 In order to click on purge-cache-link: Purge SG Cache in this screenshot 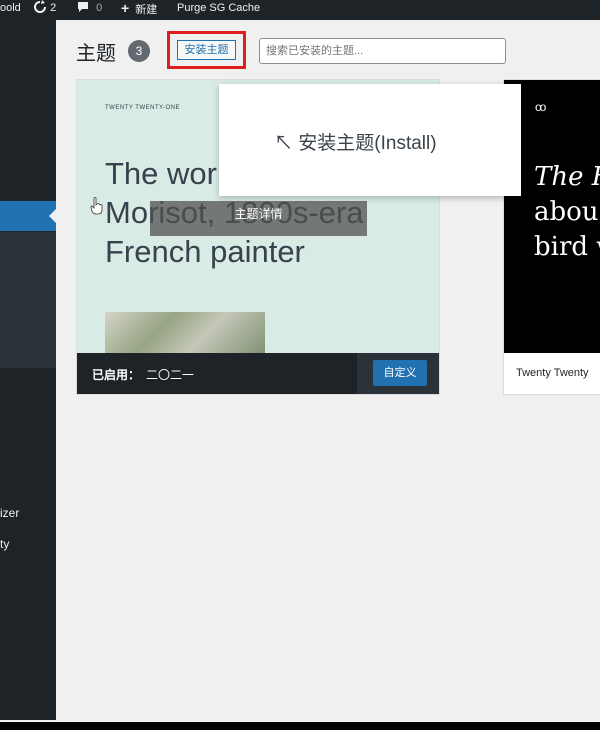, I will do `click(218, 10)`.